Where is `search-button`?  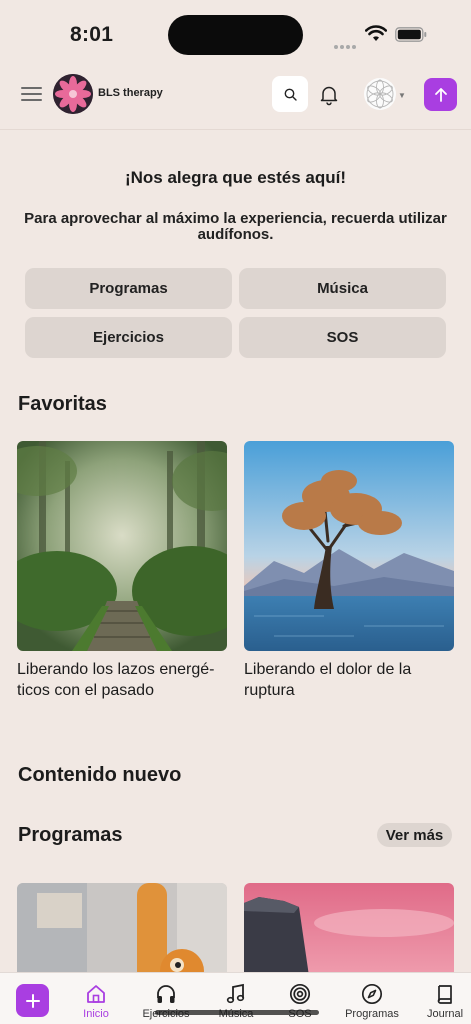
search-button is located at coordinates (290, 94).